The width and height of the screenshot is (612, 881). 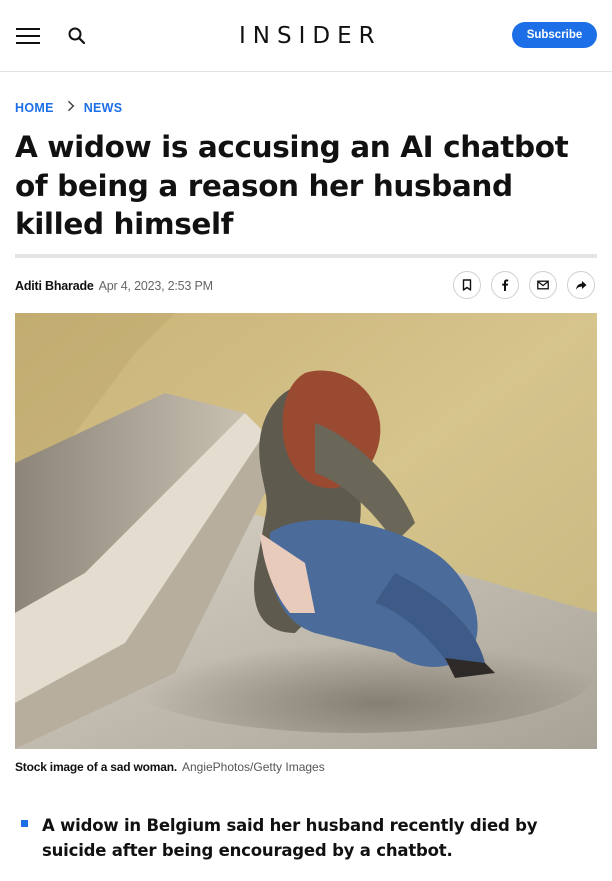 I want to click on site-header: INSIDER Subscribe, so click(x=306, y=36).